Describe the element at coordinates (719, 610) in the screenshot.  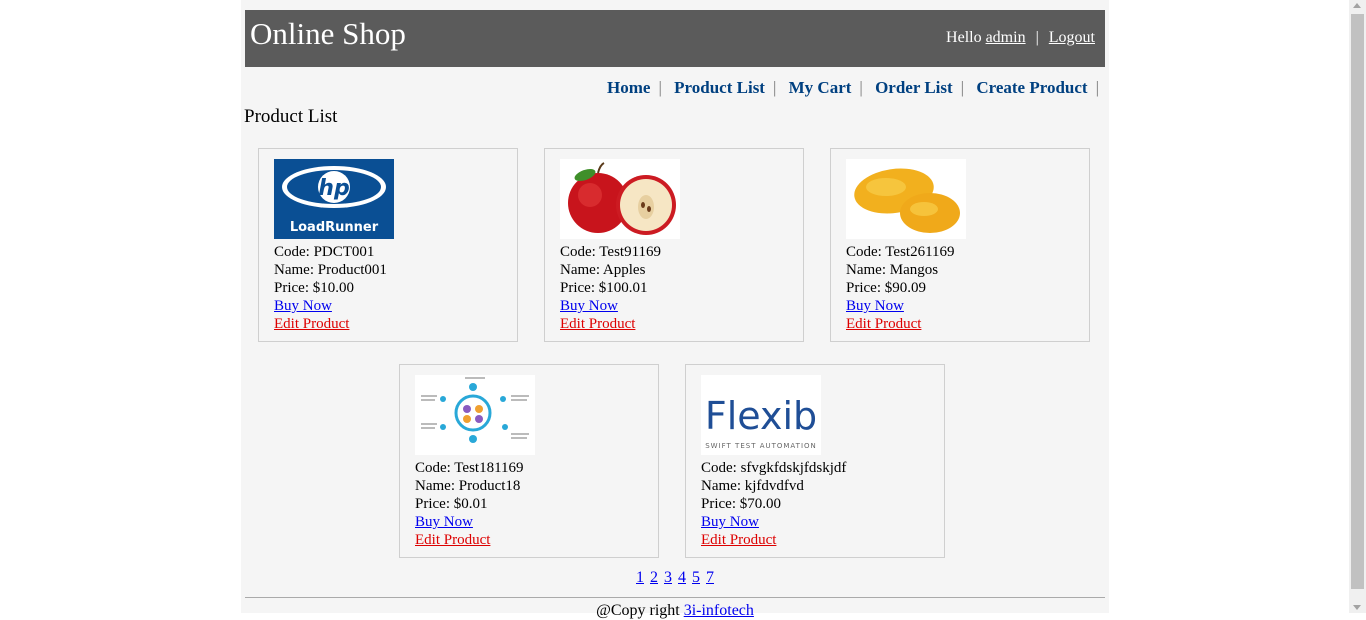
I see `company-link: 3i-infotech` at that location.